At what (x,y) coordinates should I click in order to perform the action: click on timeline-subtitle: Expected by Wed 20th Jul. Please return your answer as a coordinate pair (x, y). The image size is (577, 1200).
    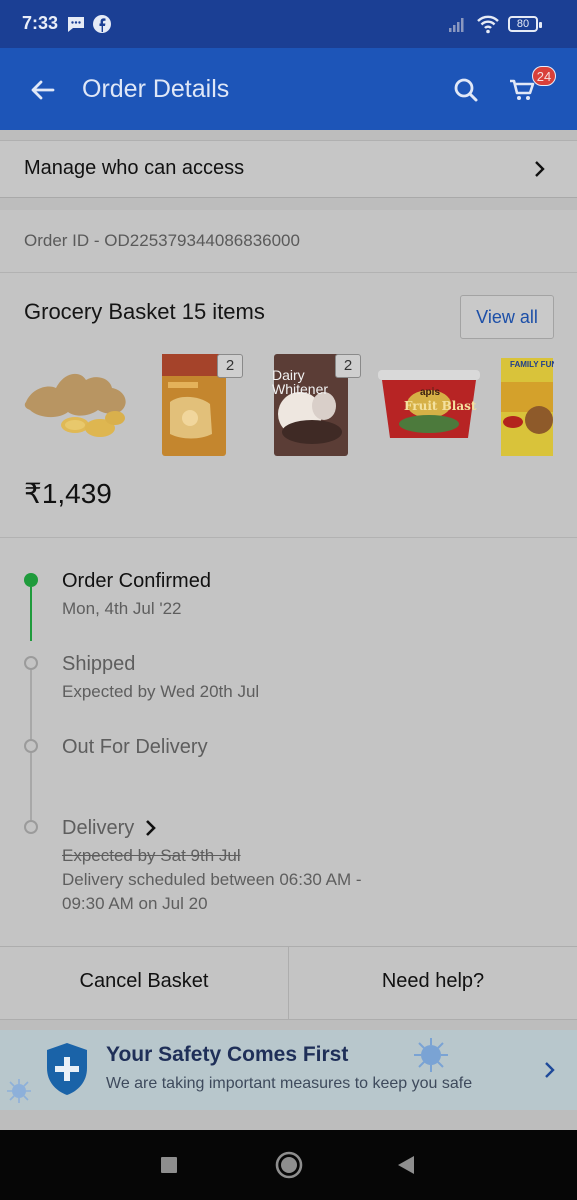
    Looking at the image, I should click on (161, 691).